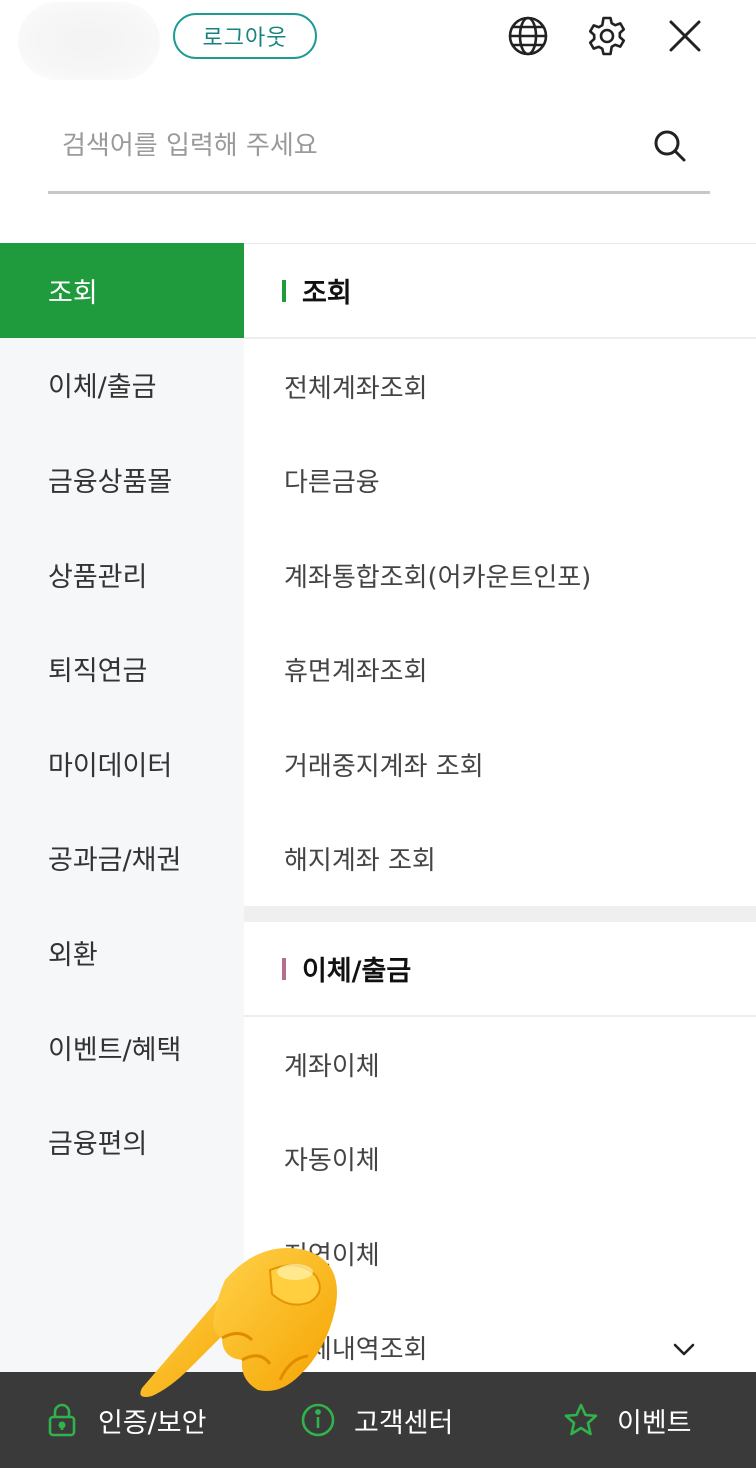 The width and height of the screenshot is (756, 1468). Describe the element at coordinates (500, 764) in the screenshot. I see `submenu-item: 거래중지계좌 조회` at that location.